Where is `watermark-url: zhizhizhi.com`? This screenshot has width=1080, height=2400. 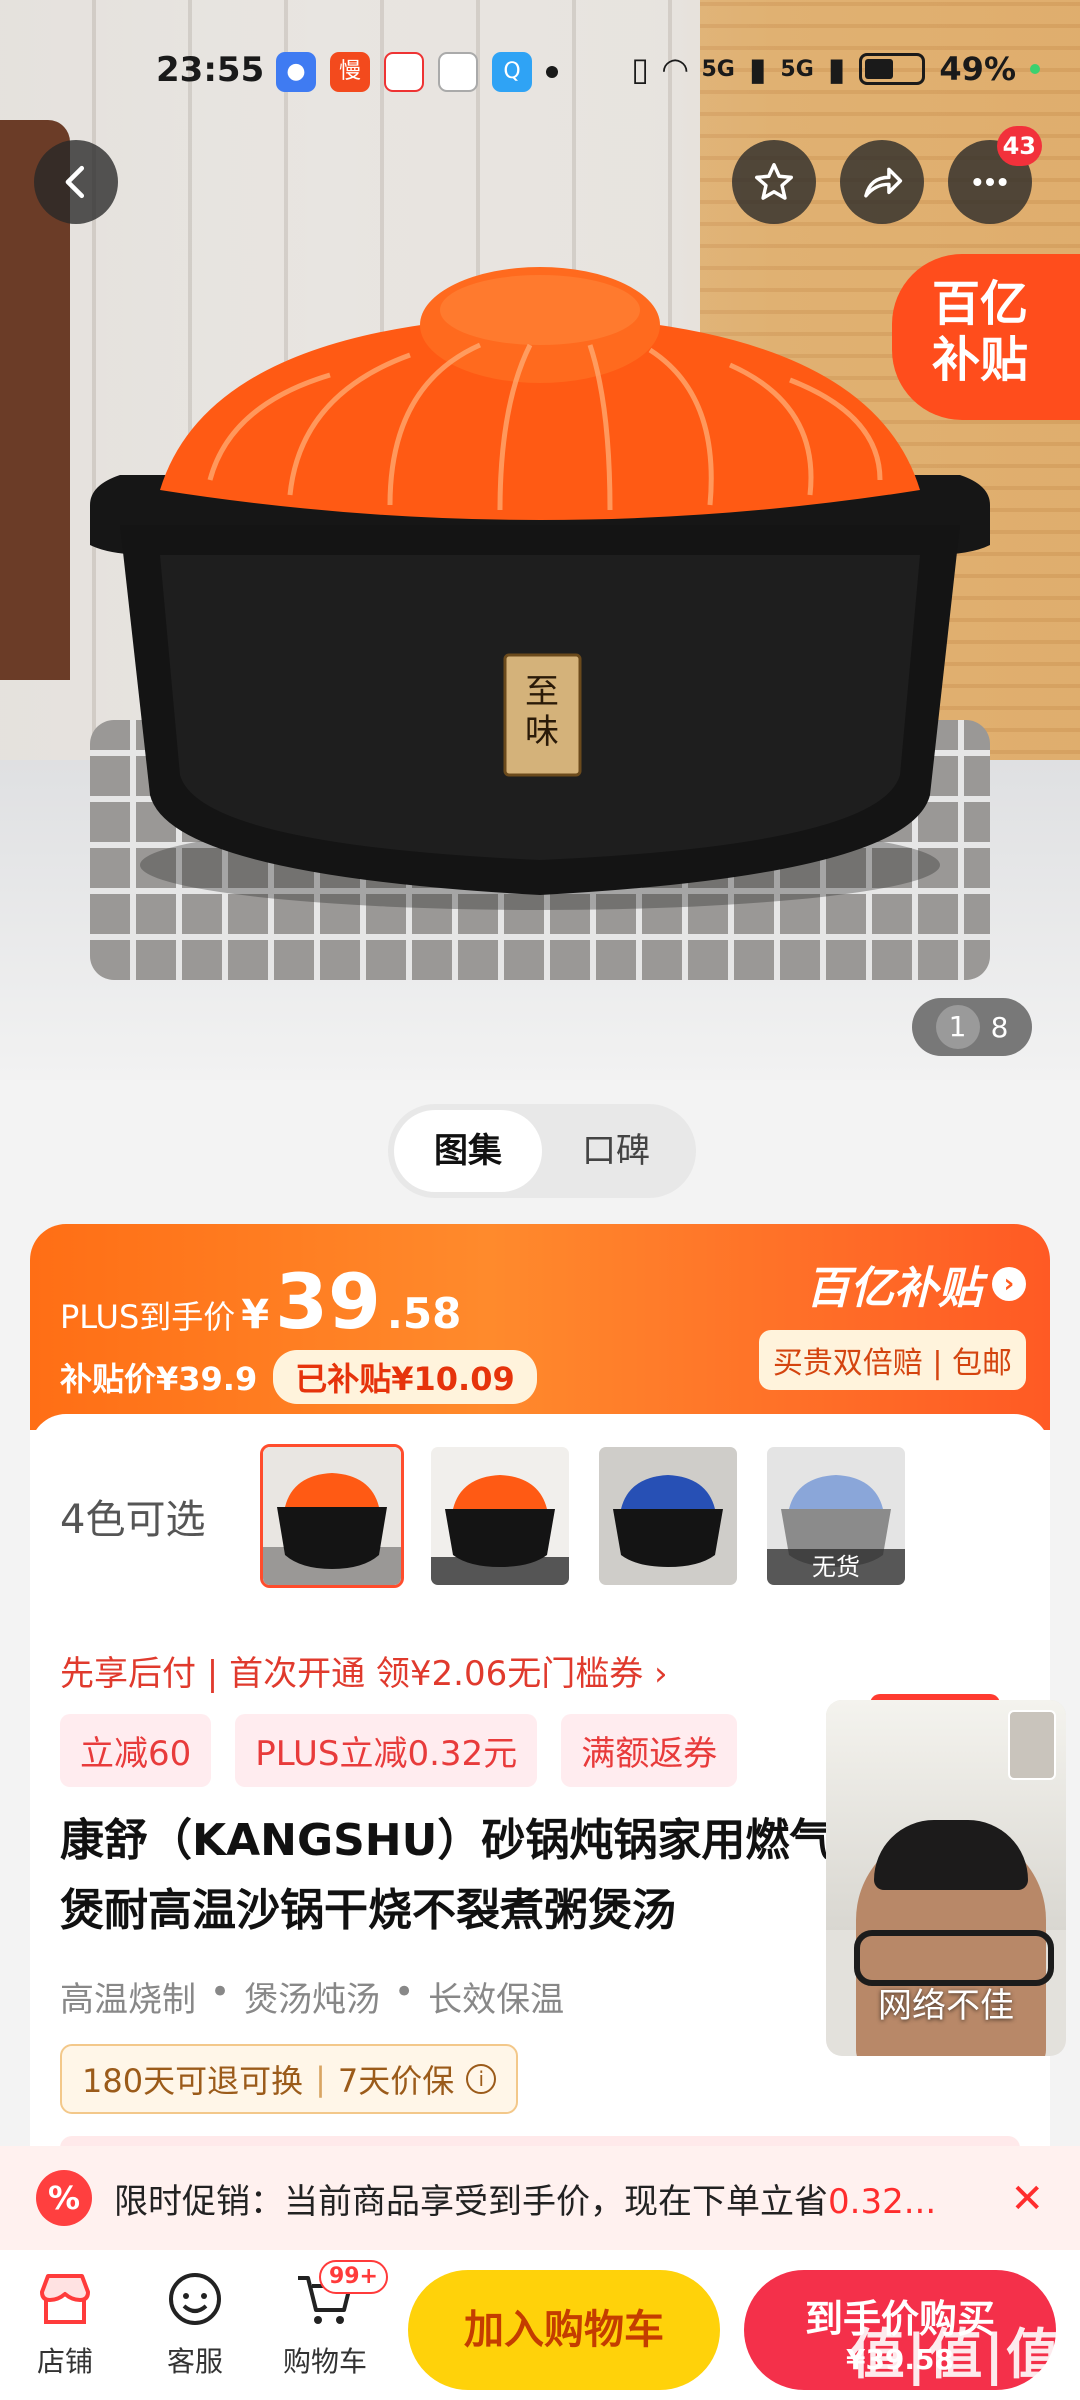
watermark-url: zhizhizhi.com is located at coordinates (956, 2394).